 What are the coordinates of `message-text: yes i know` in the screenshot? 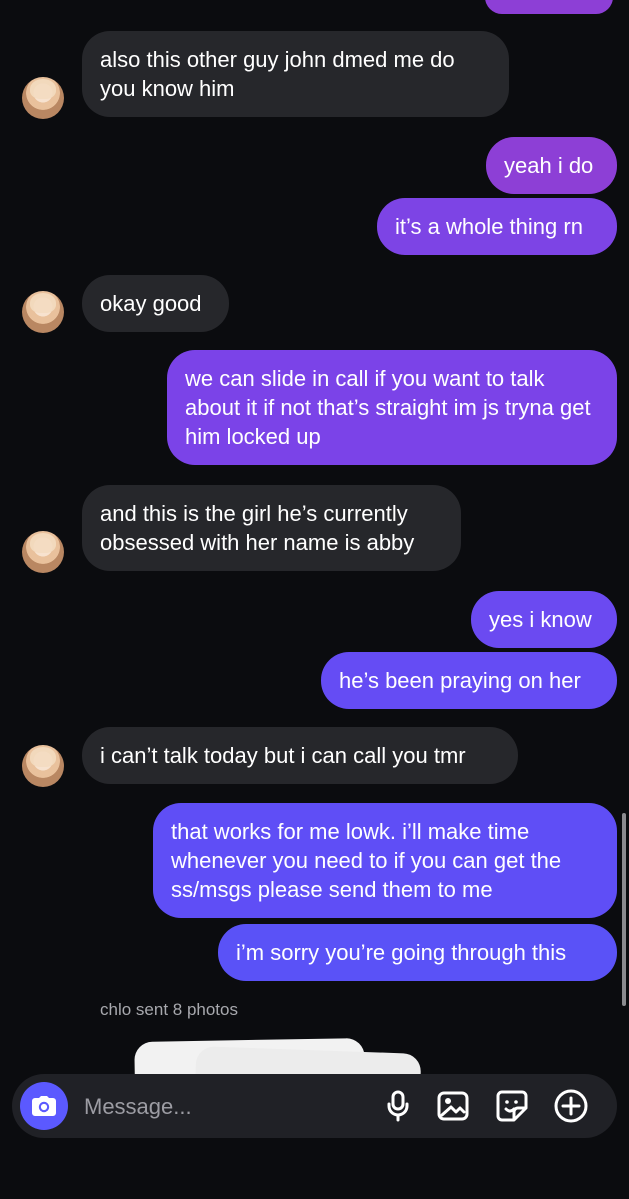 It's located at (540, 619).